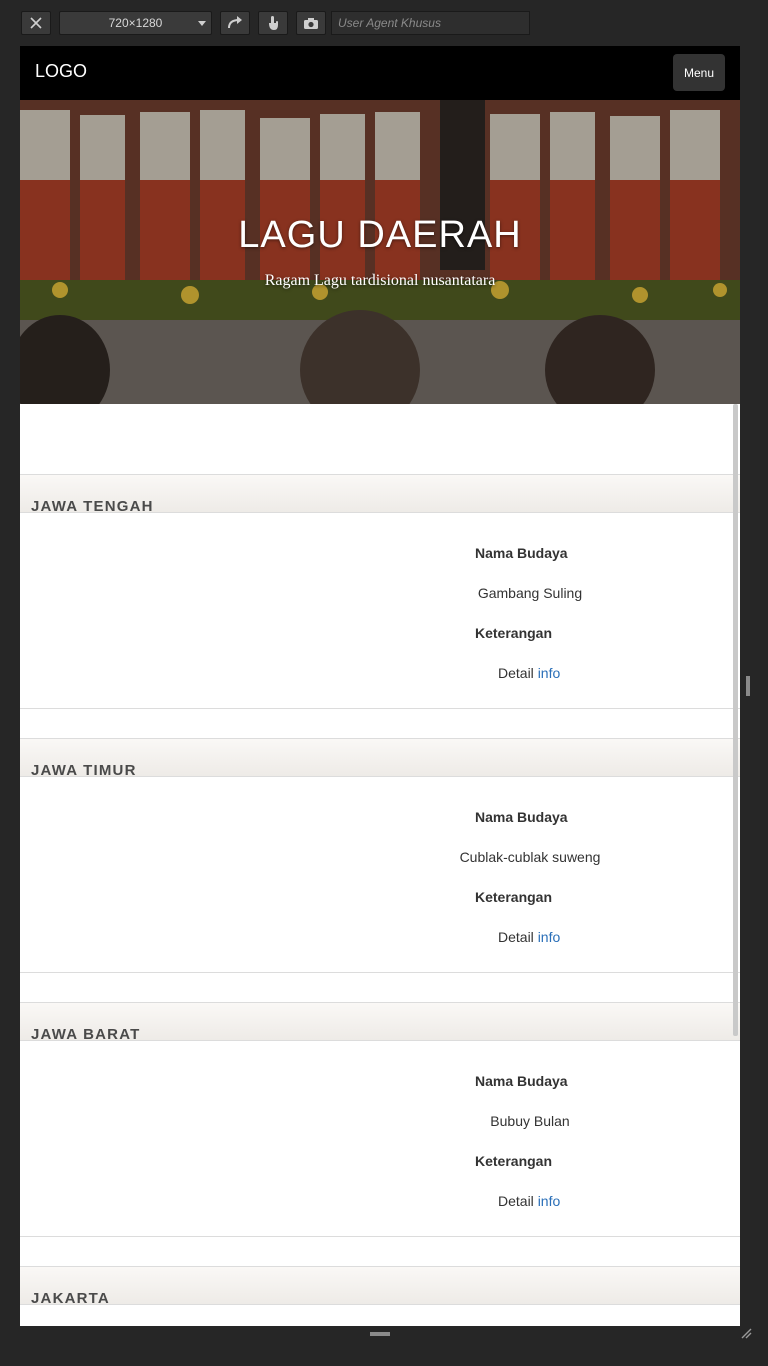  I want to click on resize-handle-bottom, so click(380, 1334).